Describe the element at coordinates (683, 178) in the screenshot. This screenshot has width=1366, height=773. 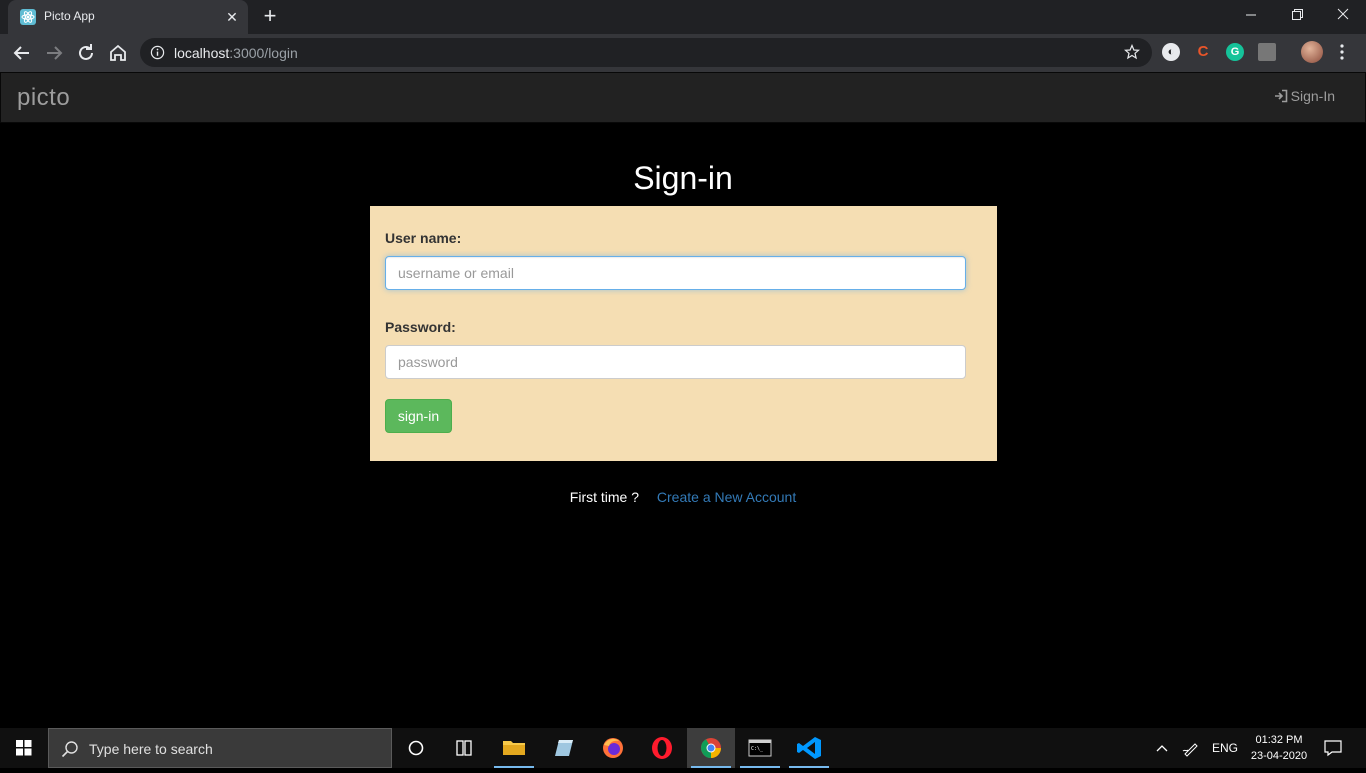
I see `page-title: Sign-in` at that location.